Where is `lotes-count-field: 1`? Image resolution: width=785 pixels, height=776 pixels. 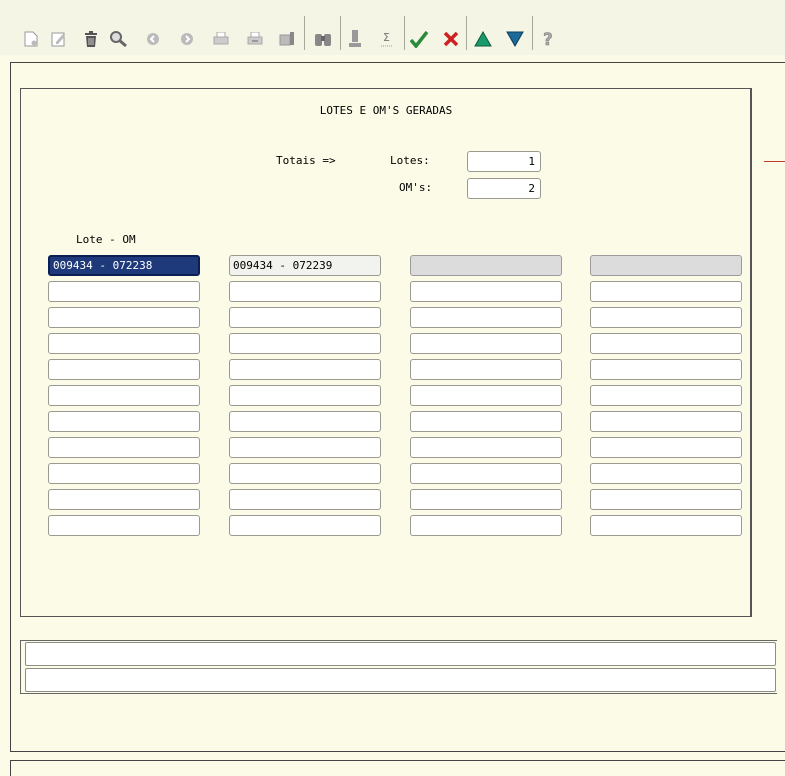 lotes-count-field: 1 is located at coordinates (504, 161).